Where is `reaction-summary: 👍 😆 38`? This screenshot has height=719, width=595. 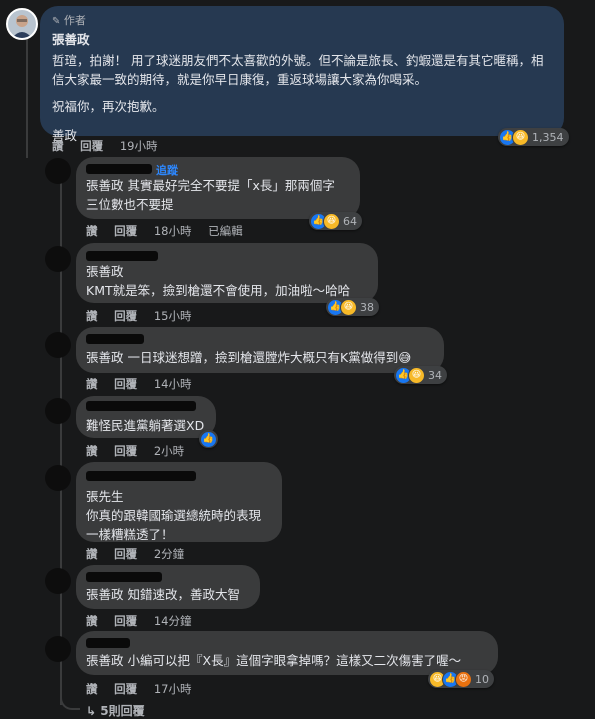 reaction-summary: 👍 😆 38 is located at coordinates (352, 307).